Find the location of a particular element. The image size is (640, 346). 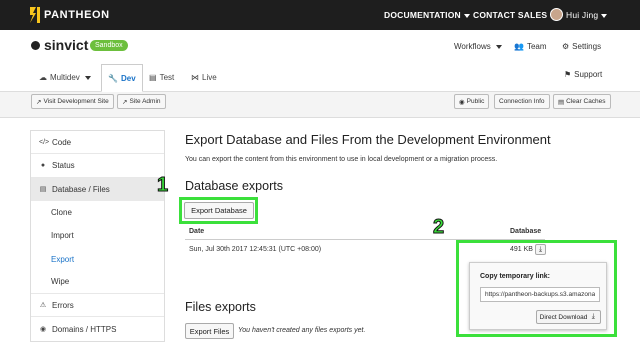

workflows-menu: Workflows is located at coordinates (478, 46).